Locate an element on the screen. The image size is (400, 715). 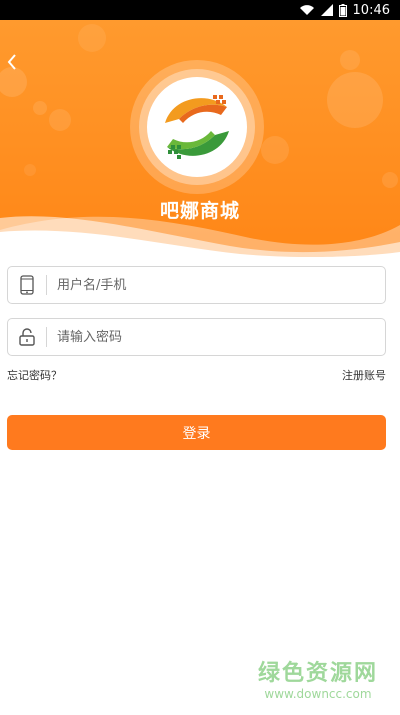
back-button is located at coordinates (12, 62).